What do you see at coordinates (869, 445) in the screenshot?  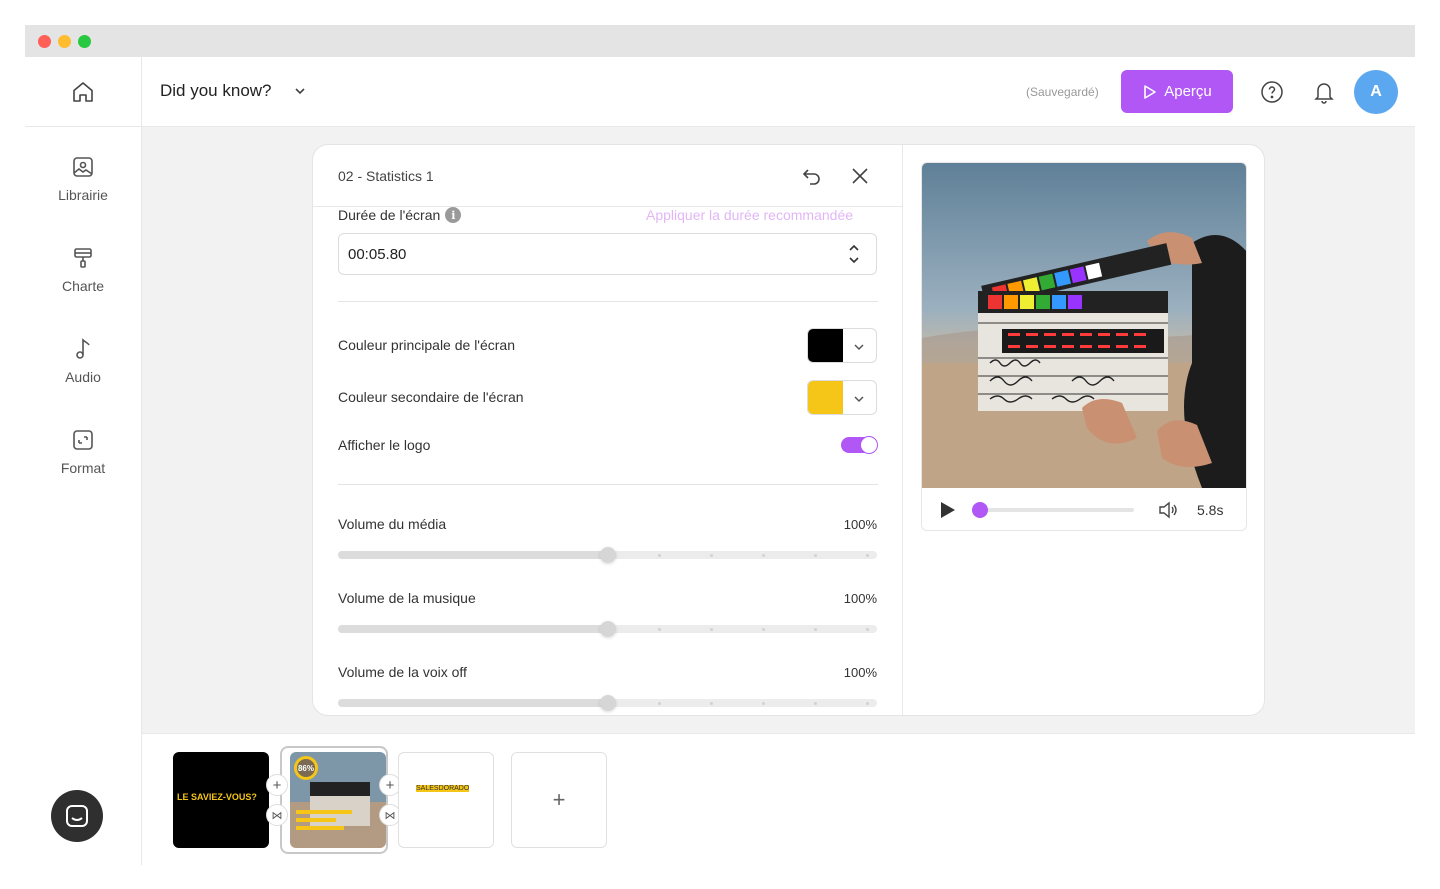 I see `toggle-knob` at bounding box center [869, 445].